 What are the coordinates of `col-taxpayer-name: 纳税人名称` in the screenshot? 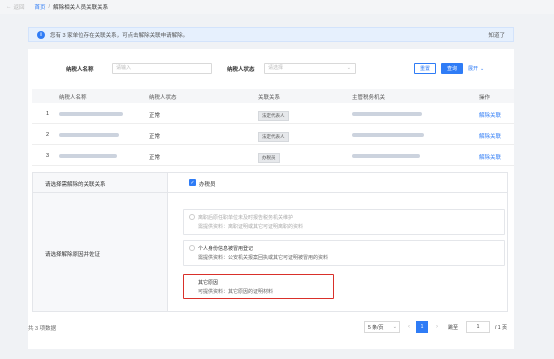 It's located at (73, 98).